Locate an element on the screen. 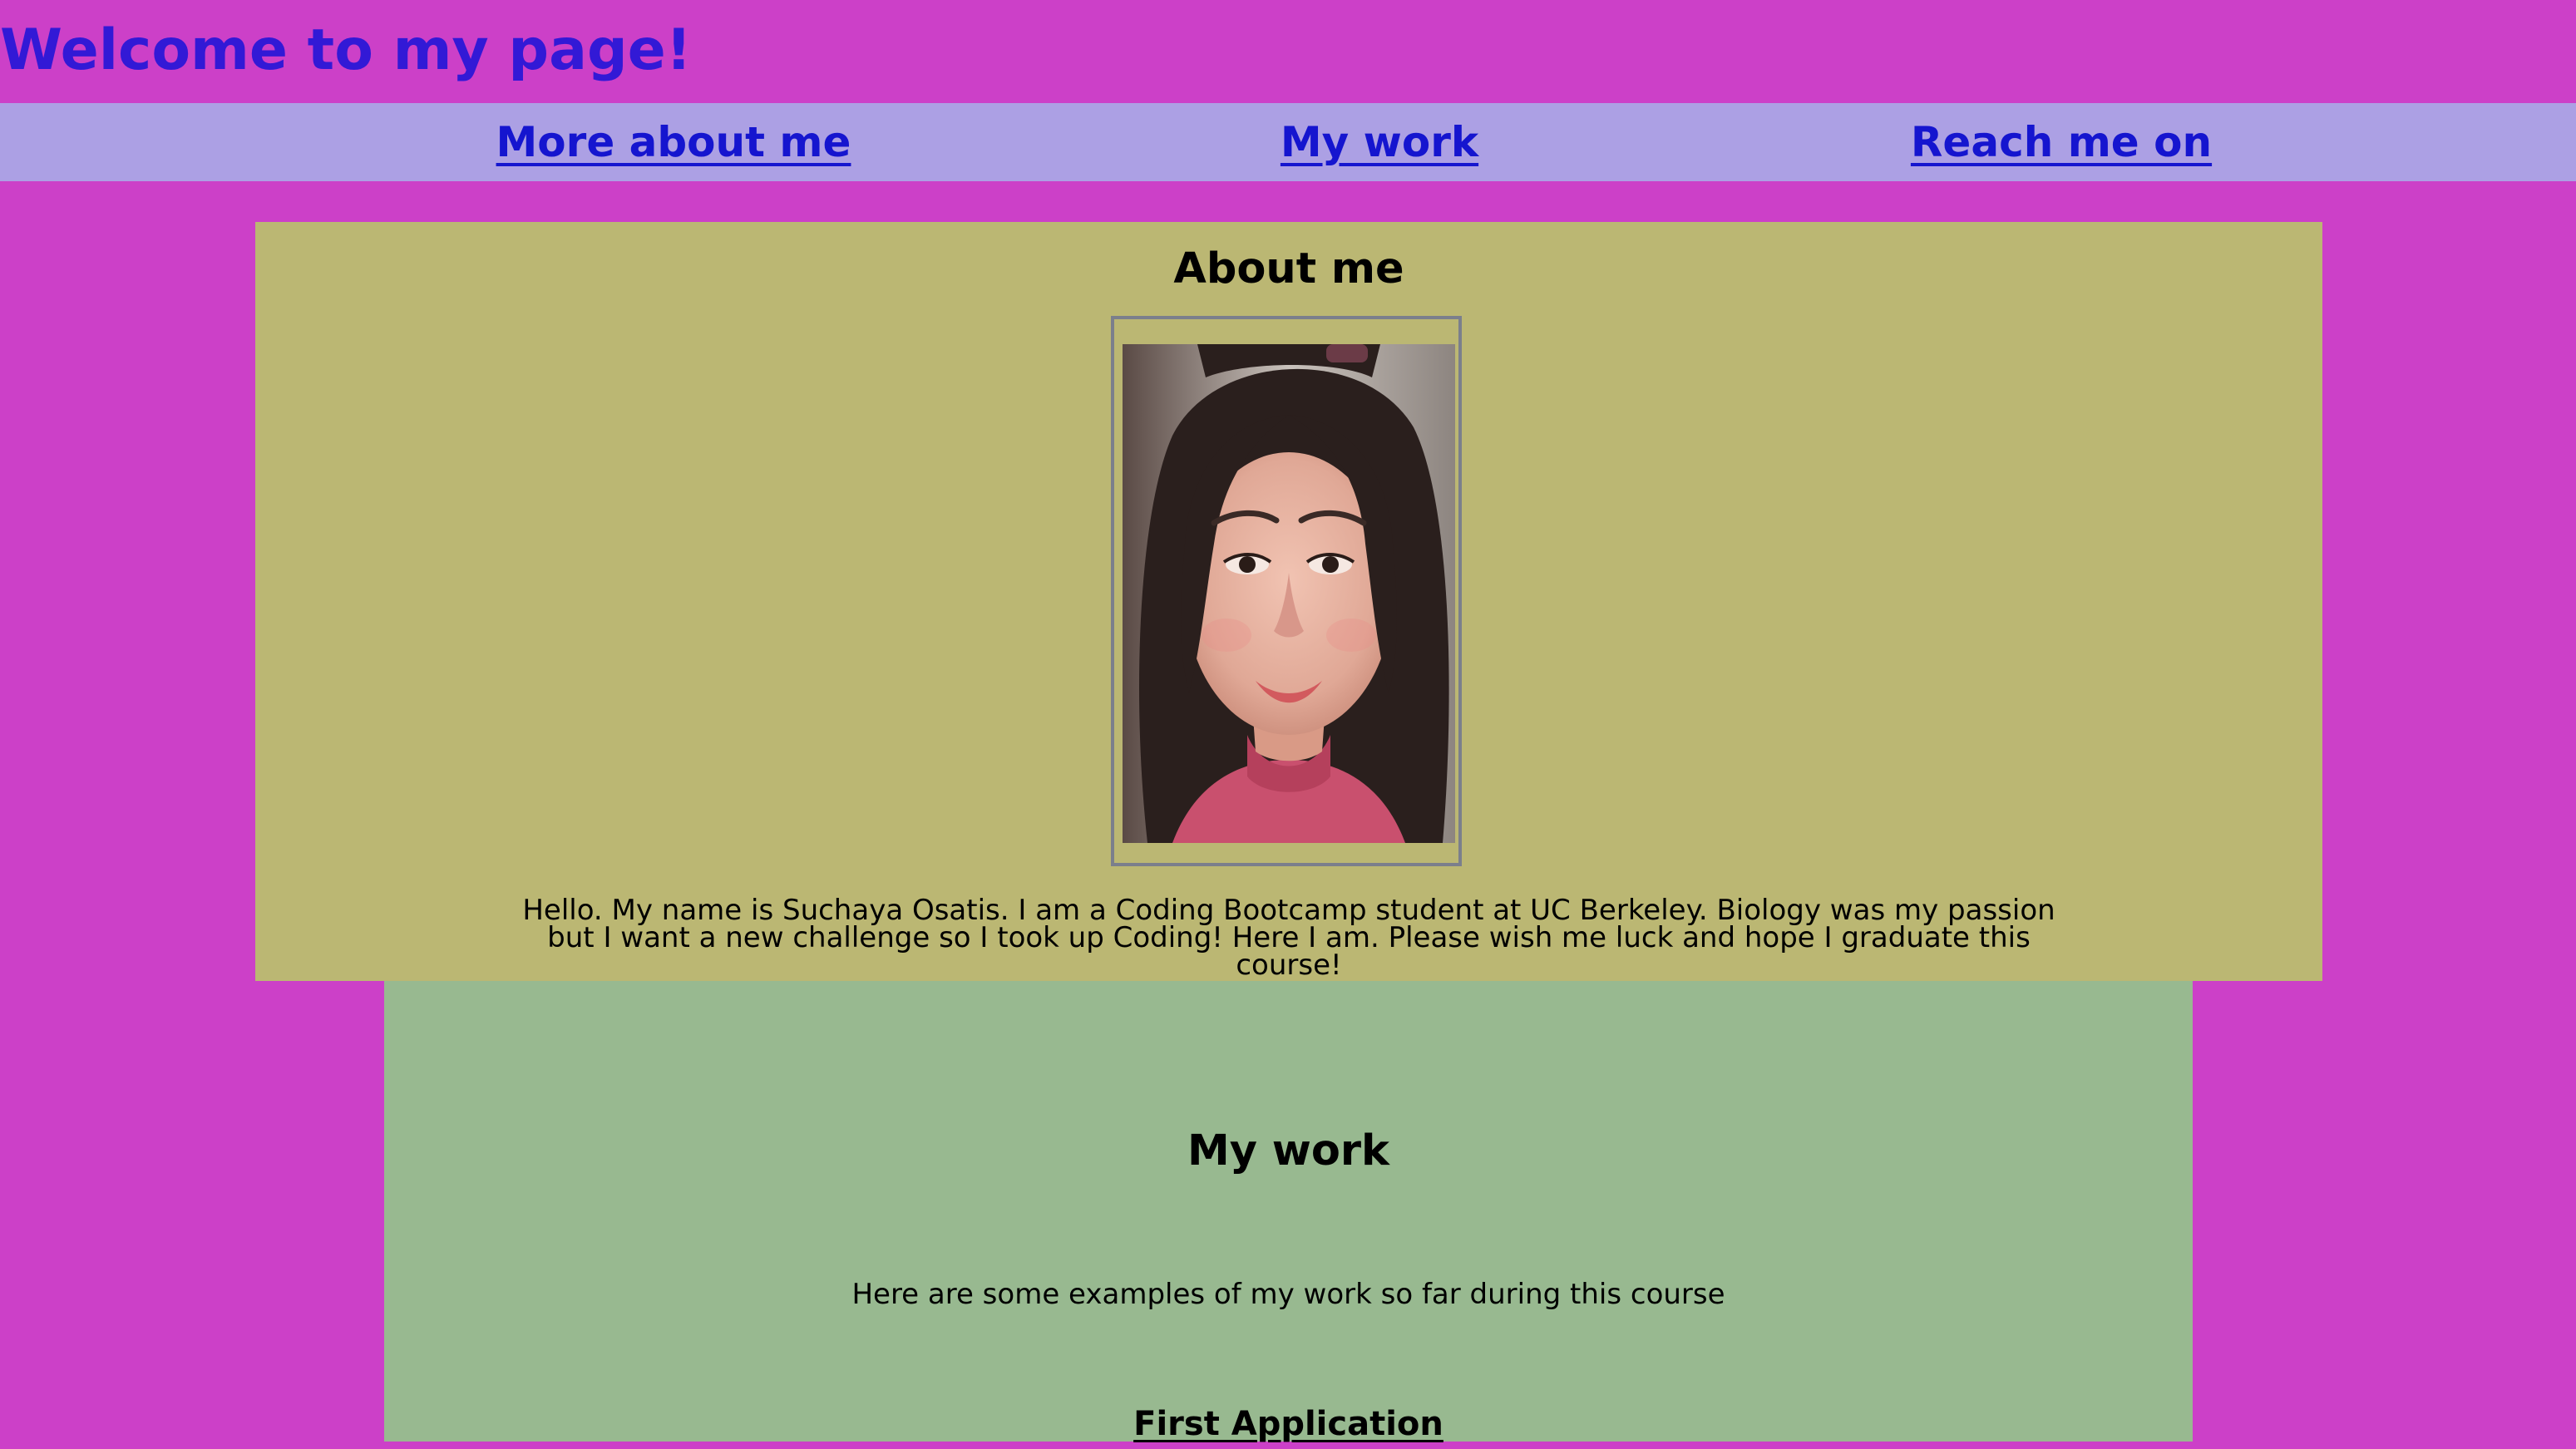  about-heading: About me is located at coordinates (1288, 269).